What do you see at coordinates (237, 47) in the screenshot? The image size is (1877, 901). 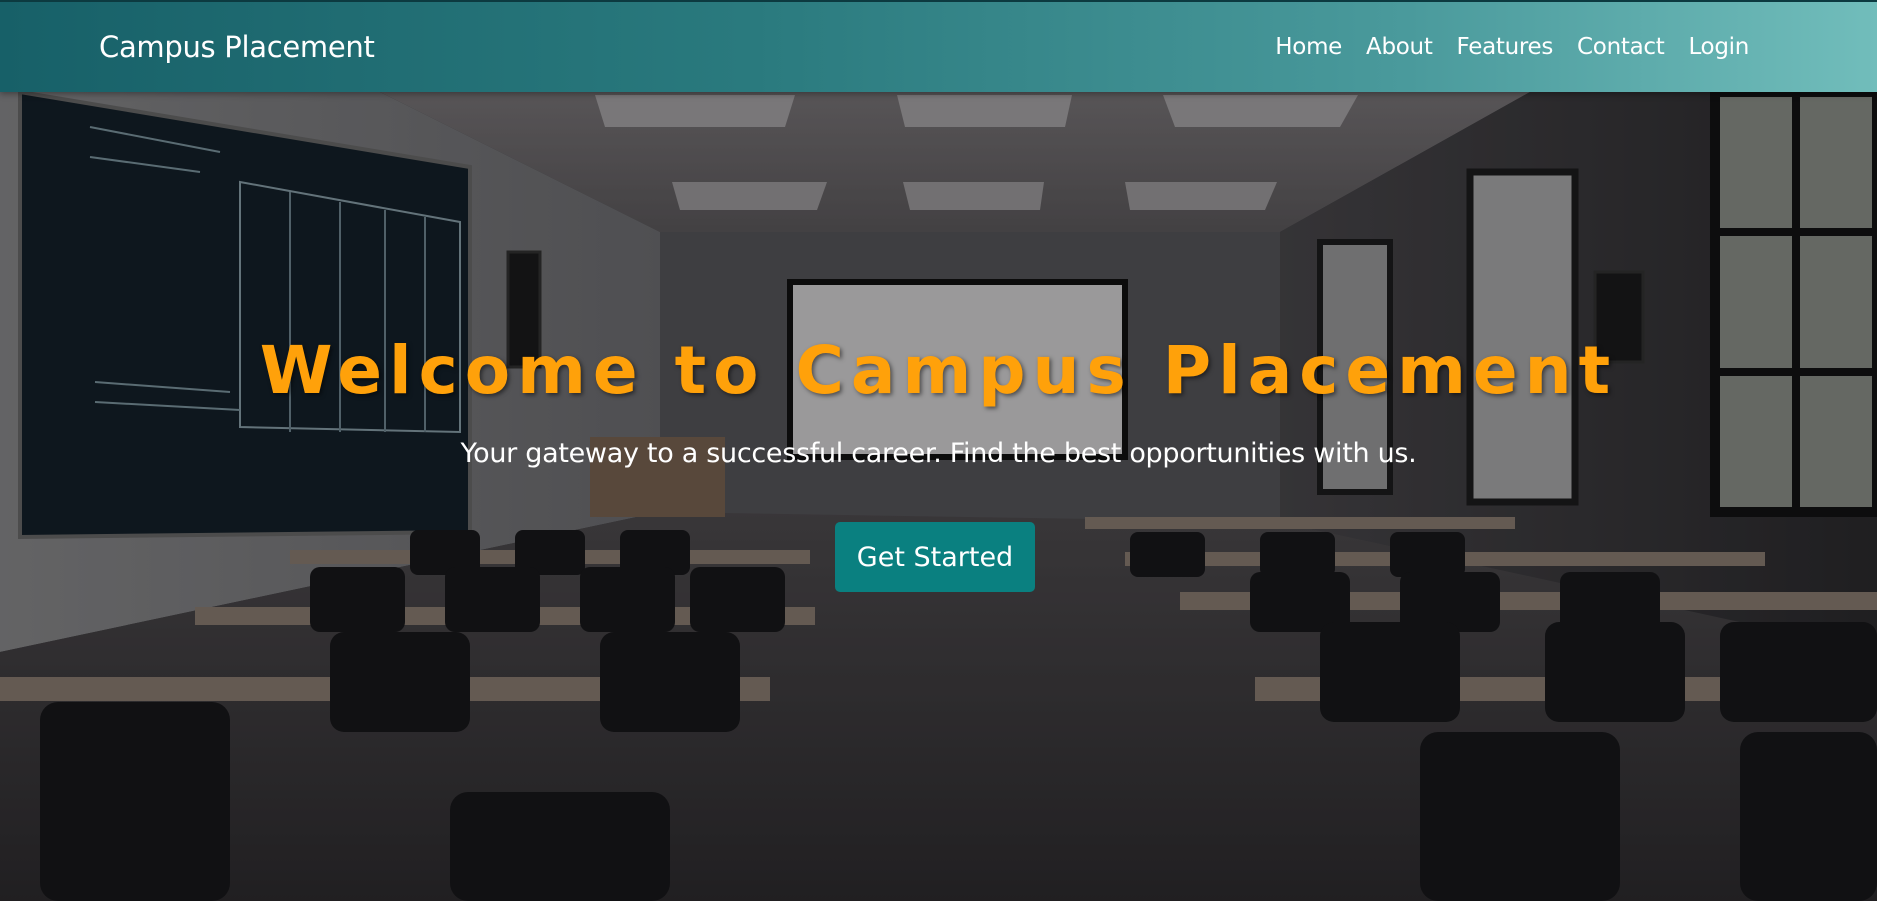 I see `brand-link: Campus Placement` at bounding box center [237, 47].